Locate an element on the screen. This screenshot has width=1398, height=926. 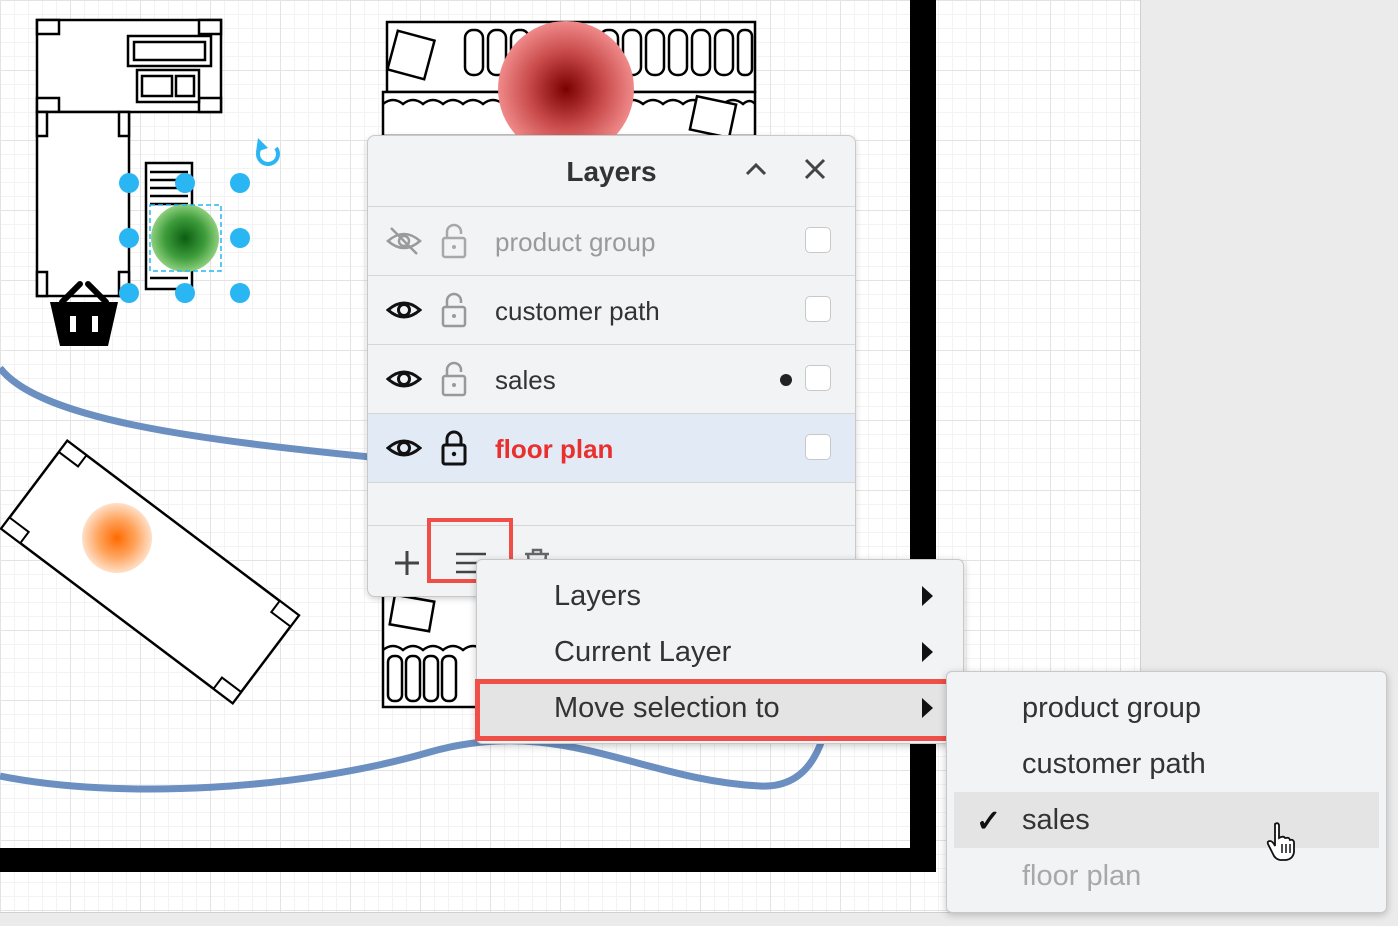
menu-item-layers: Layers is located at coordinates (720, 596).